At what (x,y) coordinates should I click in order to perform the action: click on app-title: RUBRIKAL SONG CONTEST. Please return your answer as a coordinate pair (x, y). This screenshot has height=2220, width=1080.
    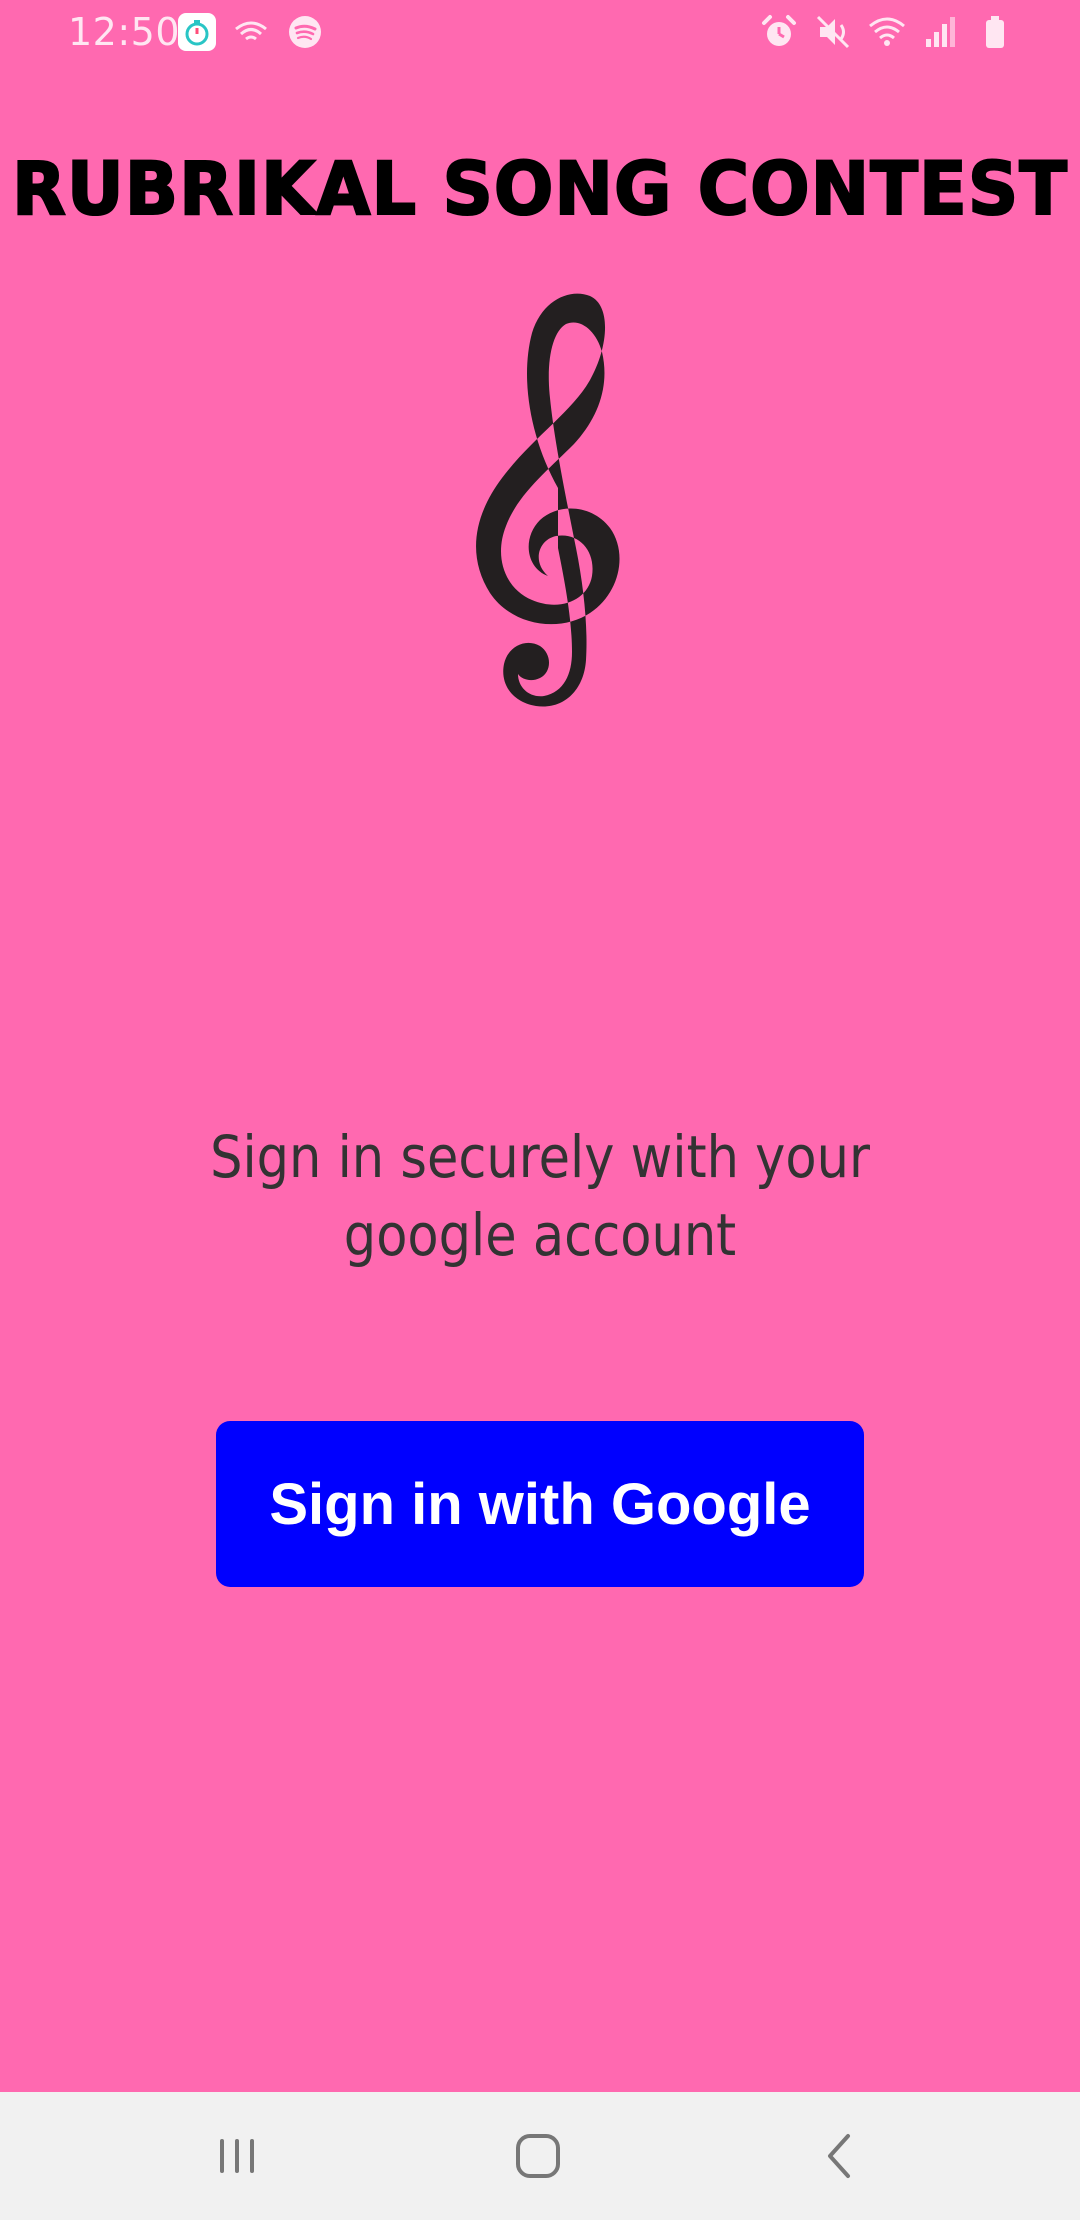
    Looking at the image, I should click on (539, 189).